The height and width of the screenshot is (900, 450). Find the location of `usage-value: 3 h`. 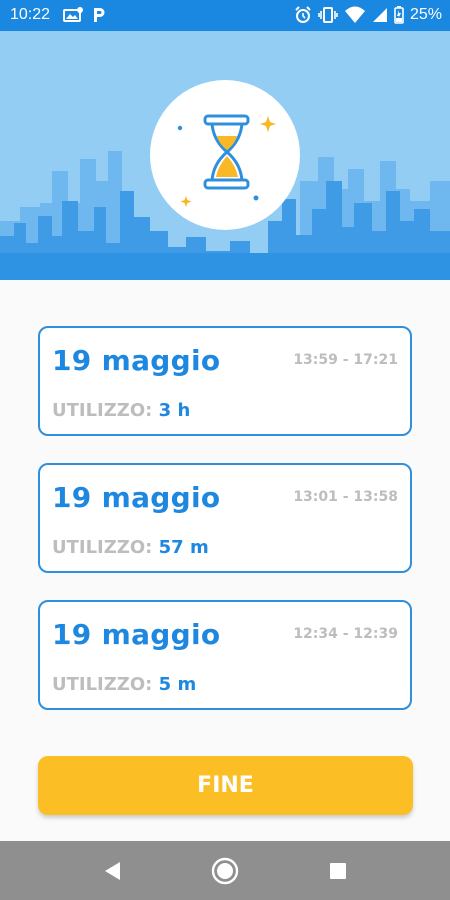

usage-value: 3 h is located at coordinates (174, 410).